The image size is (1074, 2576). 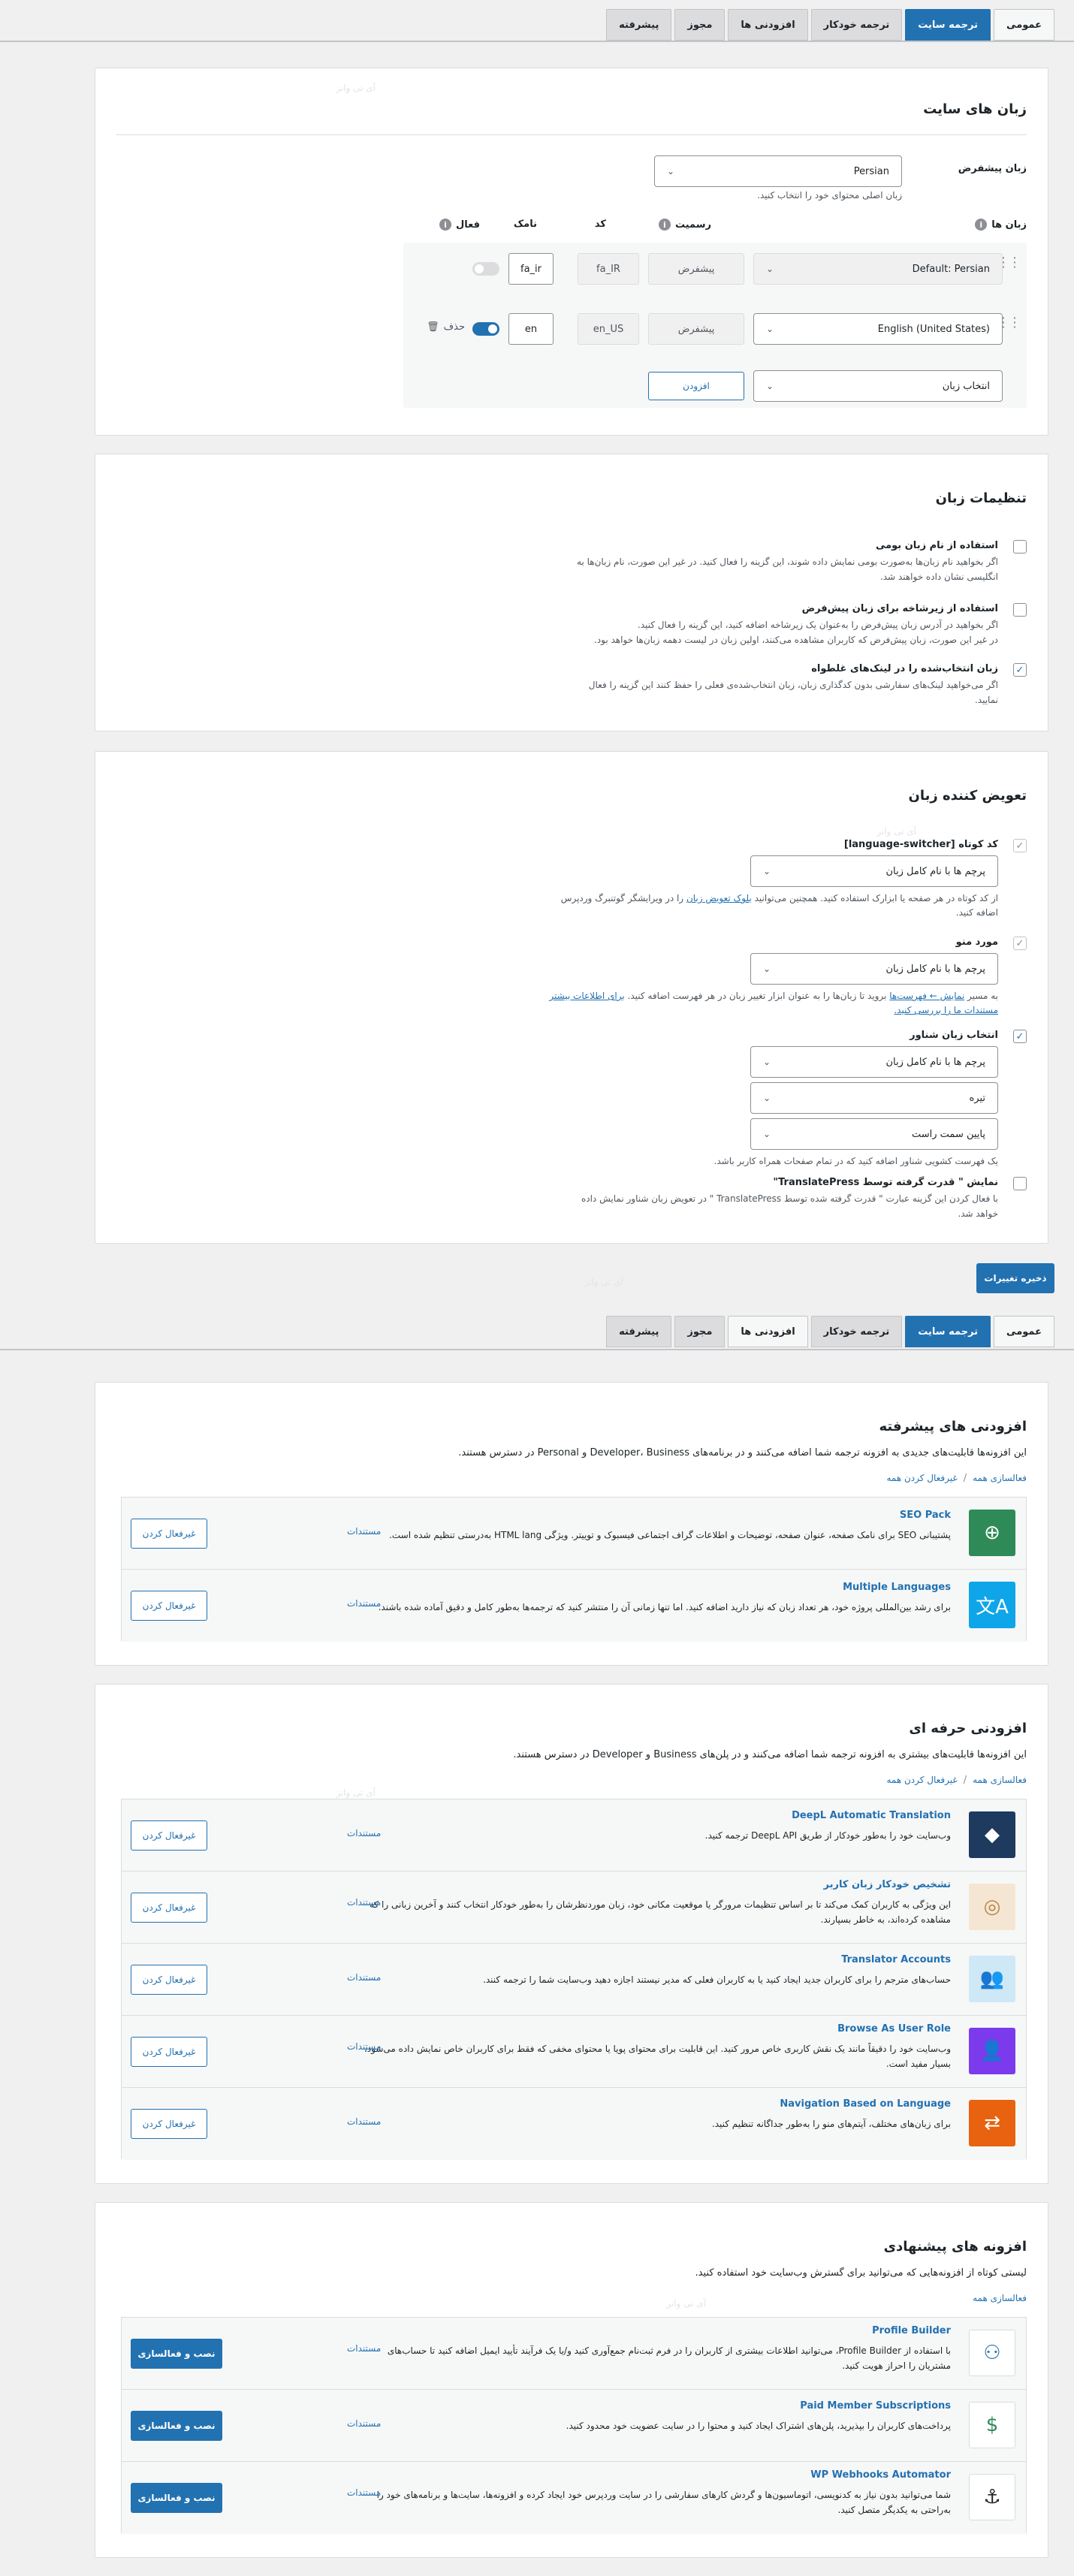 What do you see at coordinates (696, 329) in the screenshot?
I see `formality-row-2: پیشفرض` at bounding box center [696, 329].